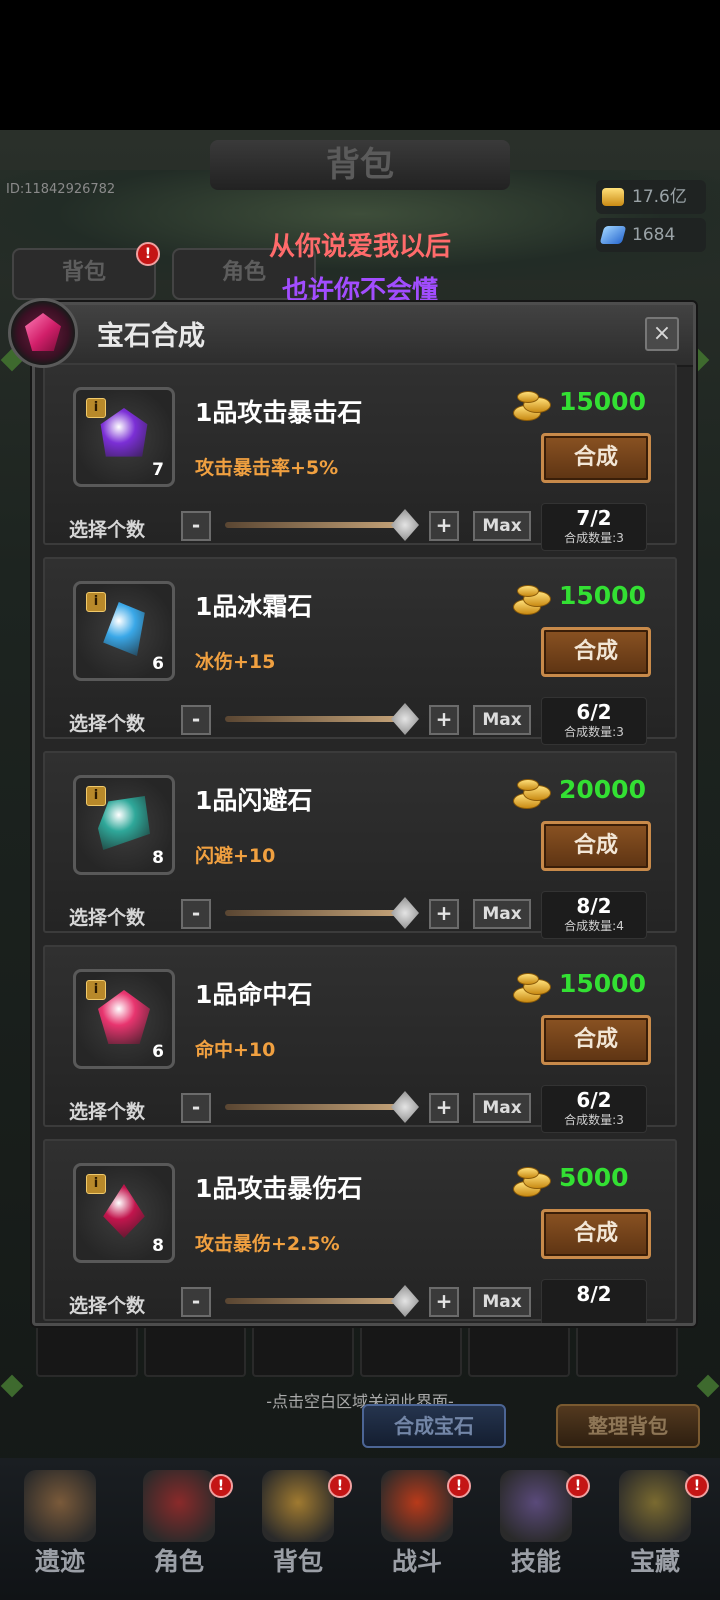 The width and height of the screenshot is (720, 1600). I want to click on gold-resource: 17.6亿, so click(651, 197).